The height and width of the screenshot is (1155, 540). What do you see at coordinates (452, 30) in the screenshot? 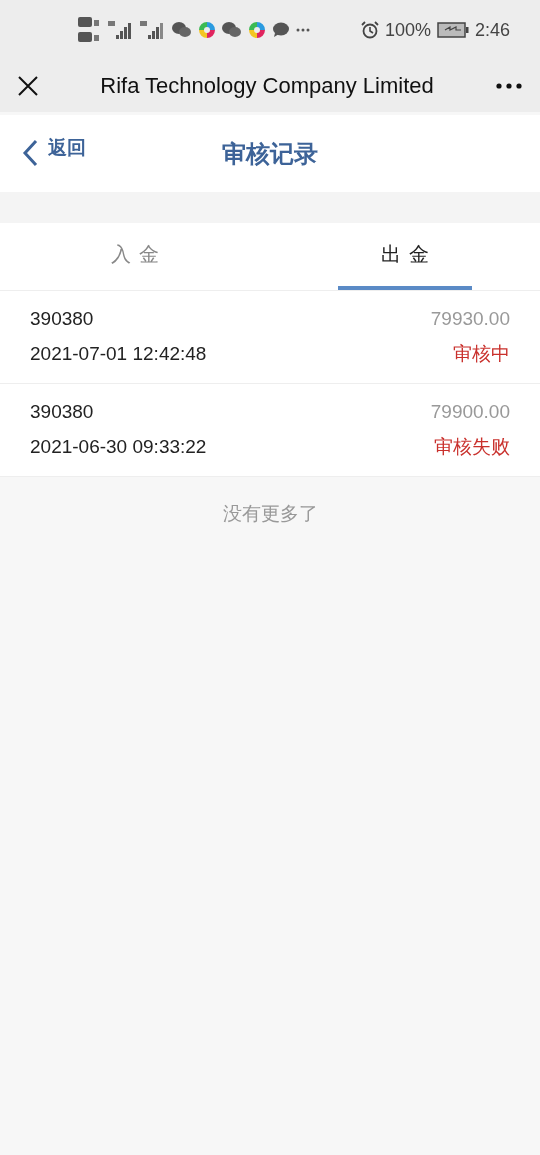
I see `battery-icon` at bounding box center [452, 30].